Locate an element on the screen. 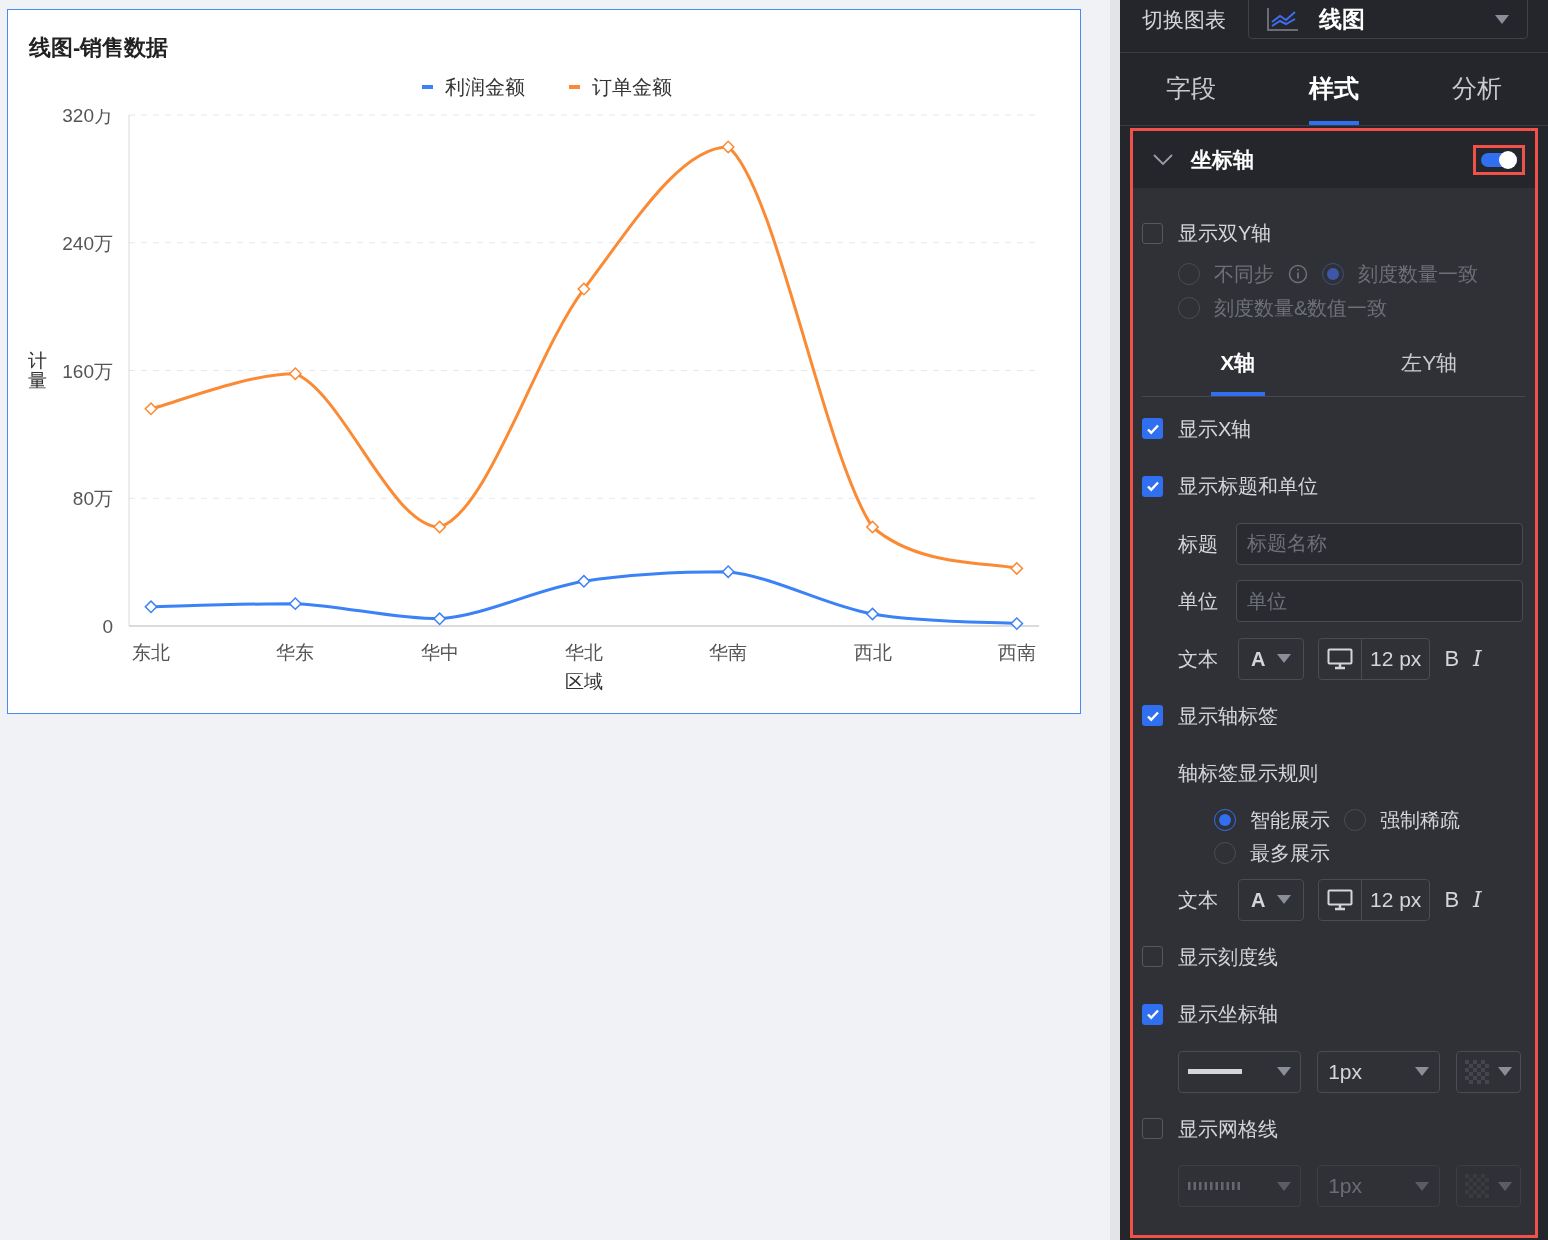 The image size is (1548, 1240). toggle-switch is located at coordinates (1499, 159).